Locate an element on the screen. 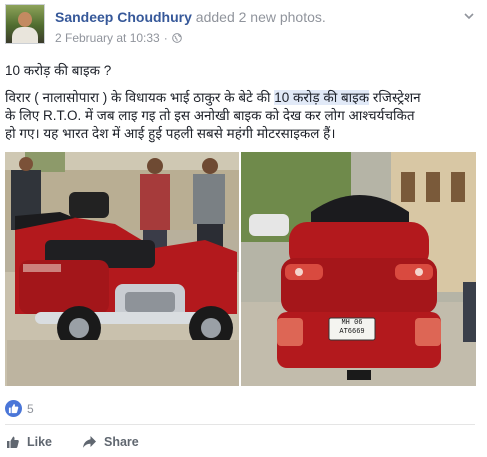  plate-line: MH 06 is located at coordinates (352, 323).